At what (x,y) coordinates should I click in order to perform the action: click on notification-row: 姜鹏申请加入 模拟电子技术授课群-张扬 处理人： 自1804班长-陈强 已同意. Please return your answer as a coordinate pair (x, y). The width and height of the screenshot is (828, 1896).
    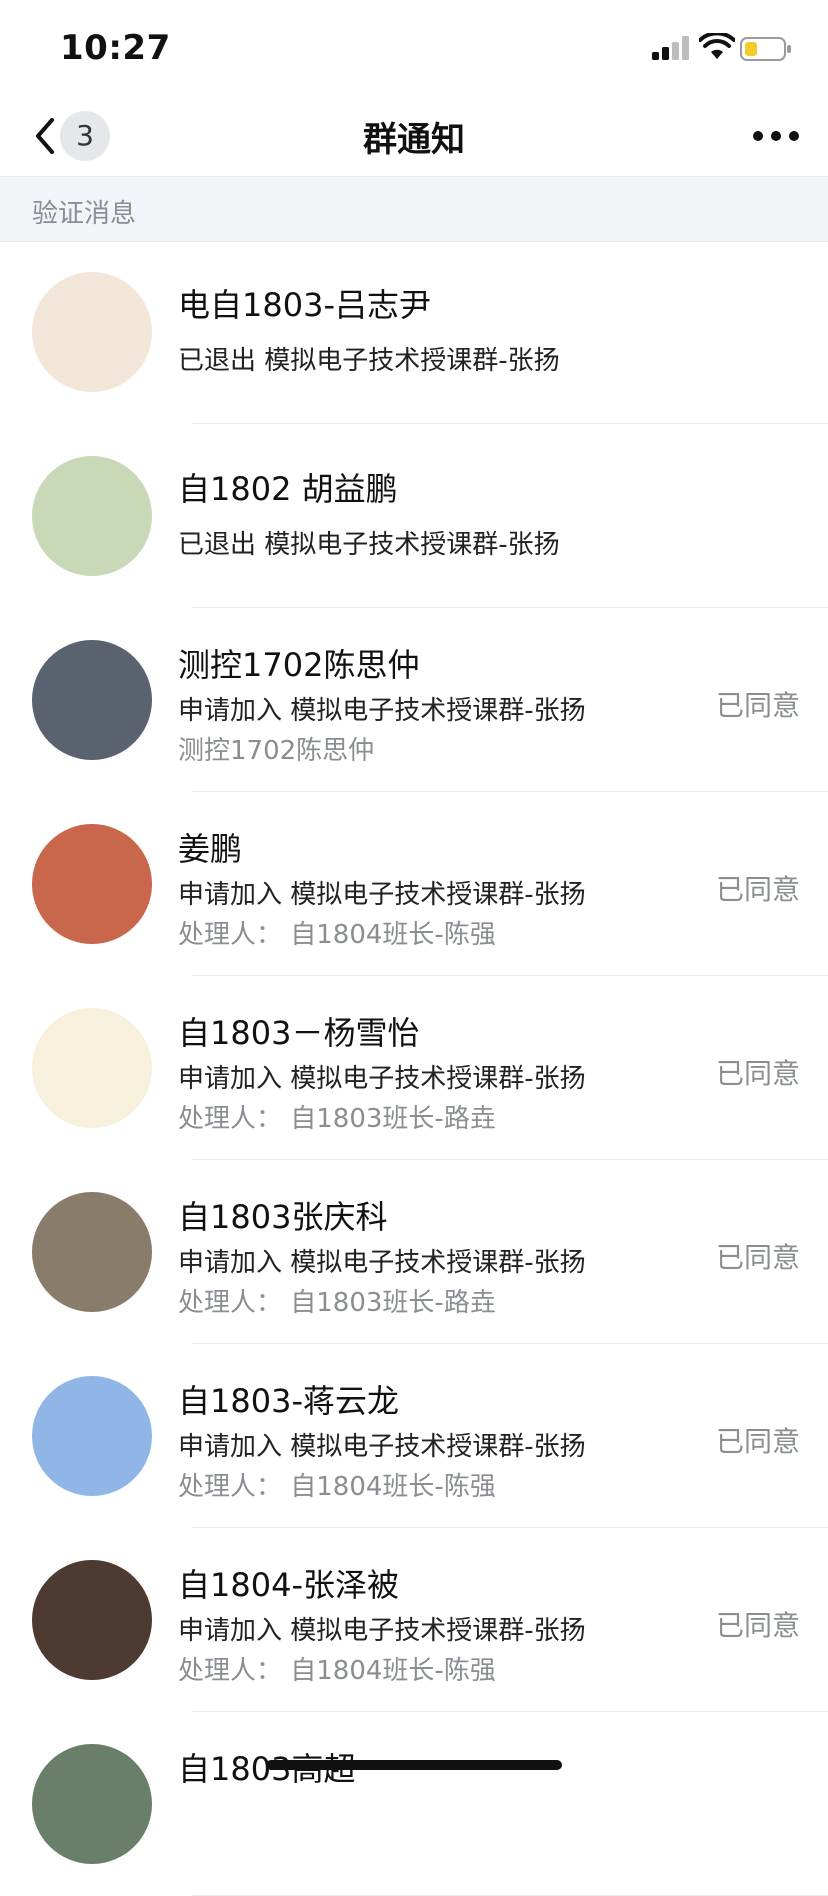
    Looking at the image, I should click on (414, 884).